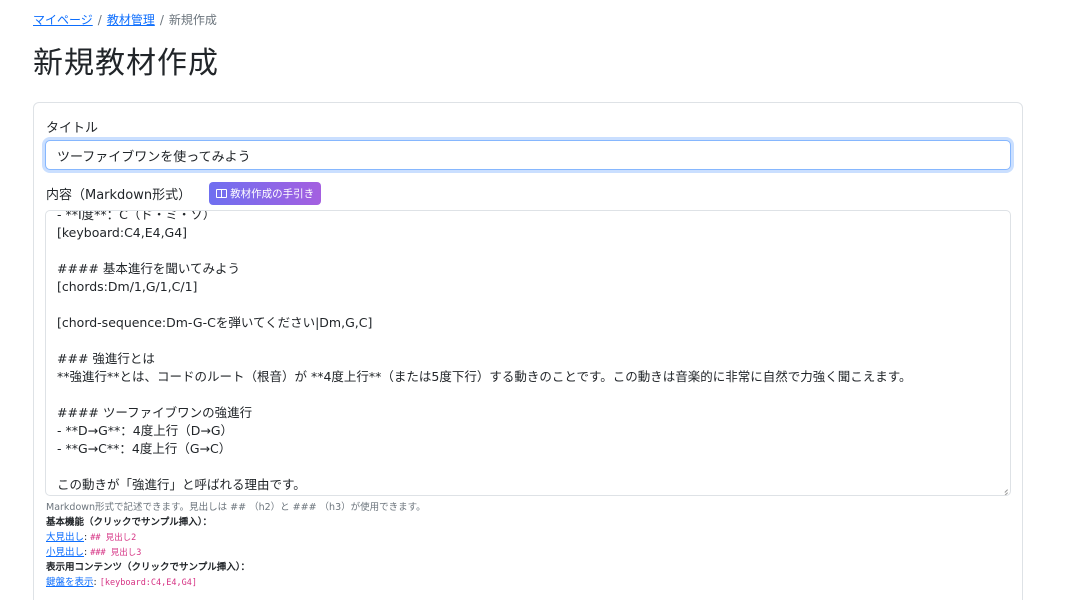 The image size is (1069, 600). Describe the element at coordinates (63, 20) in the screenshot. I see `breadcrumb-link-mypage: マイページ` at that location.